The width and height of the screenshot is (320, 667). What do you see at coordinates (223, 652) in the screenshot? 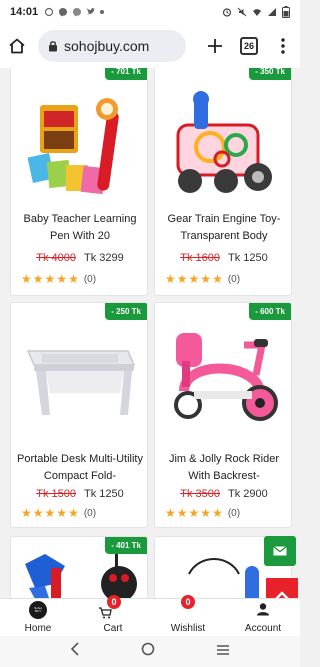
I see `recents-icon` at bounding box center [223, 652].